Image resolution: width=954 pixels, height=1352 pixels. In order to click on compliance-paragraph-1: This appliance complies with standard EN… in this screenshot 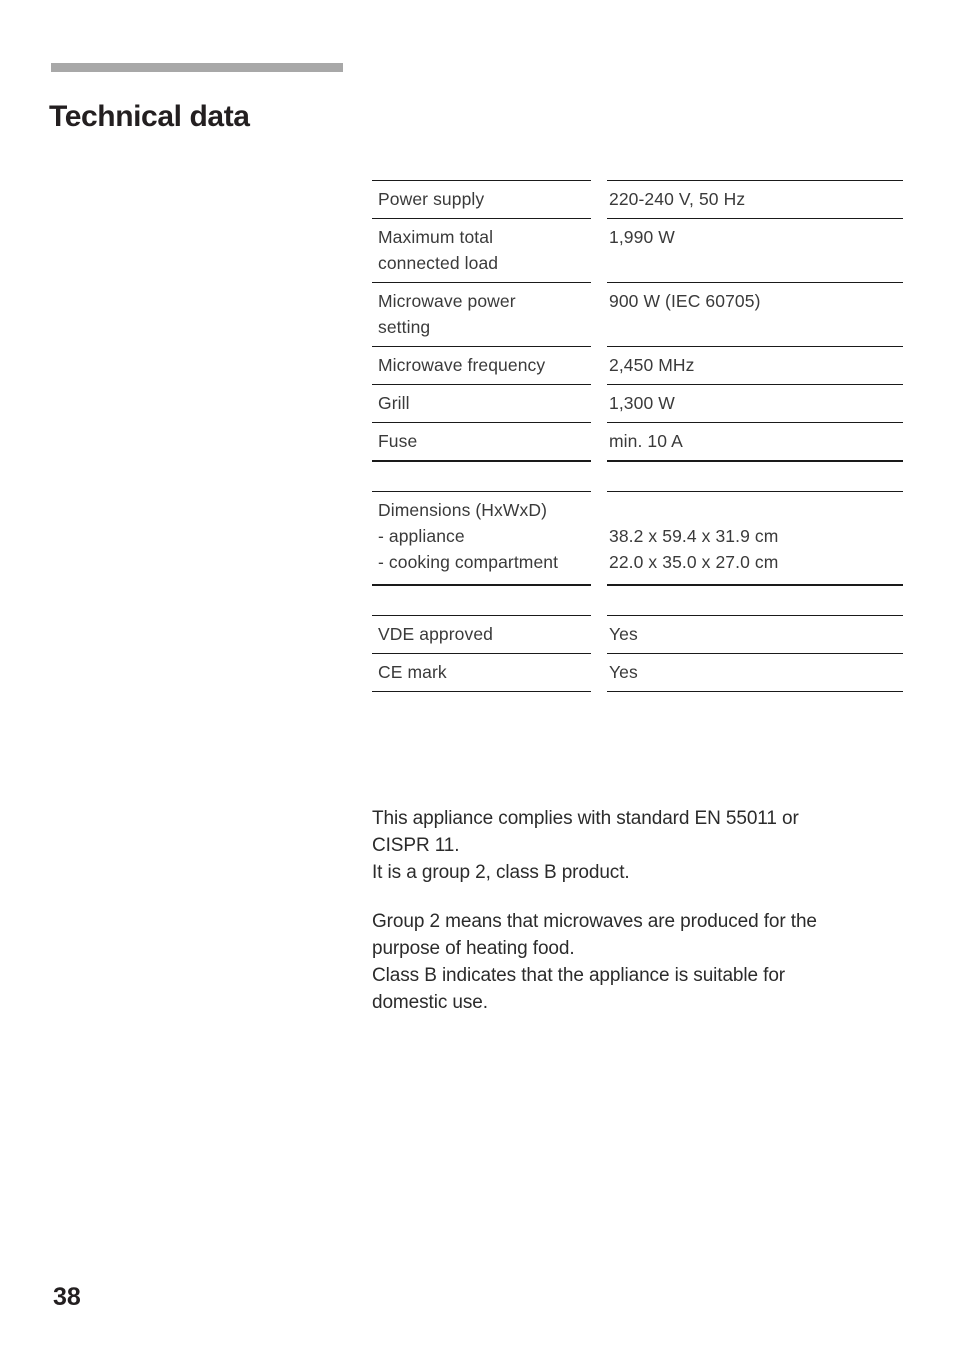, I will do `click(639, 845)`.